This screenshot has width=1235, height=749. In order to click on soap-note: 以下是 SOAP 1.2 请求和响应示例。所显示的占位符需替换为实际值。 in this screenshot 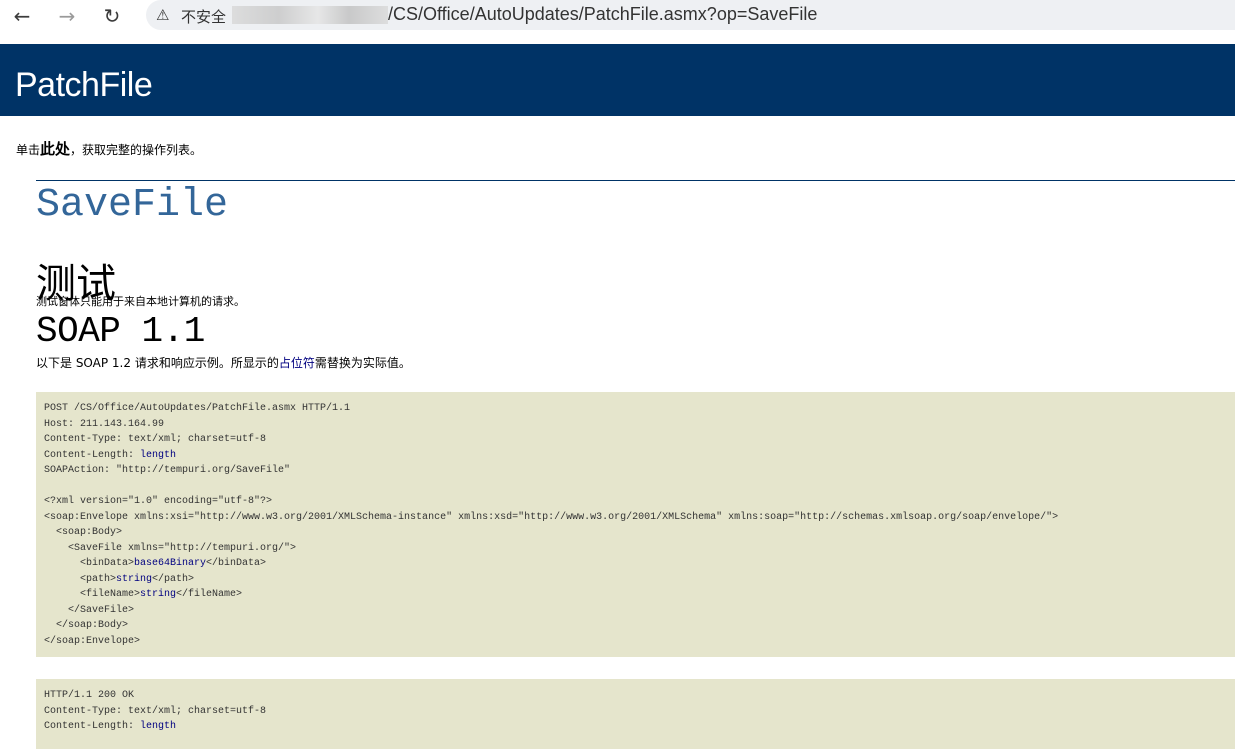, I will do `click(223, 362)`.